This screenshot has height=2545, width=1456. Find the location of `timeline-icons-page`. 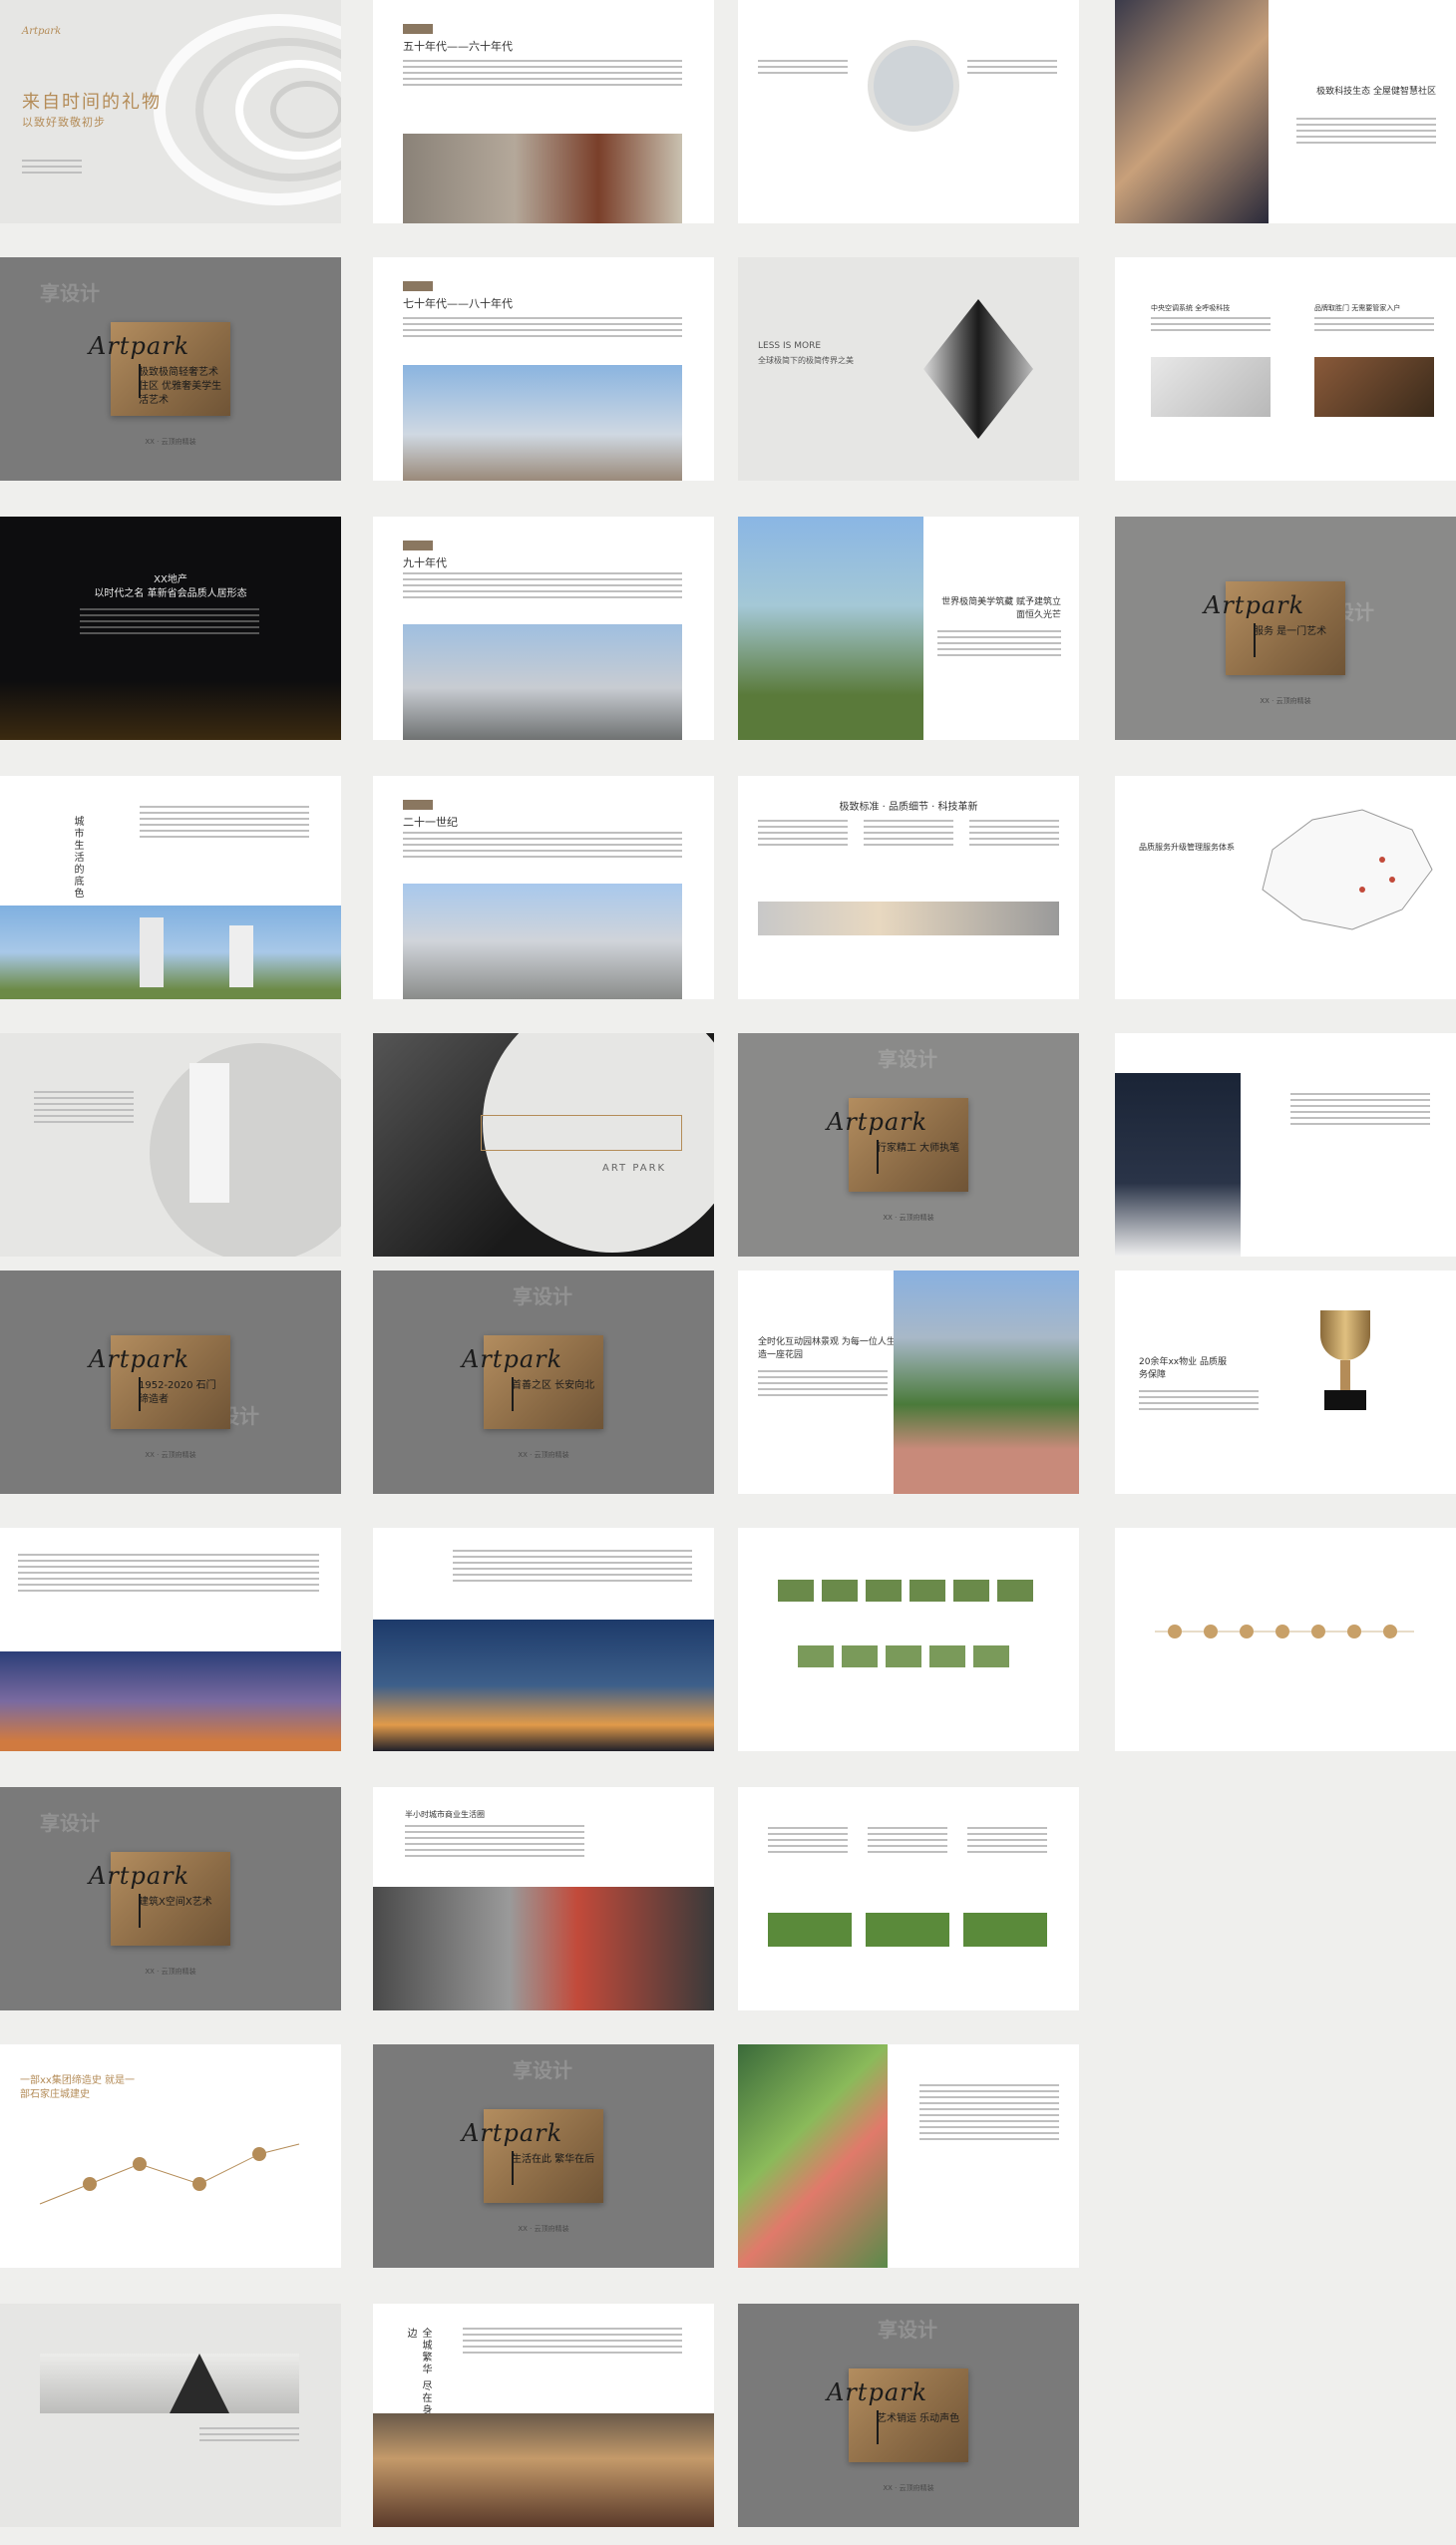

timeline-icons-page is located at coordinates (1285, 1639).